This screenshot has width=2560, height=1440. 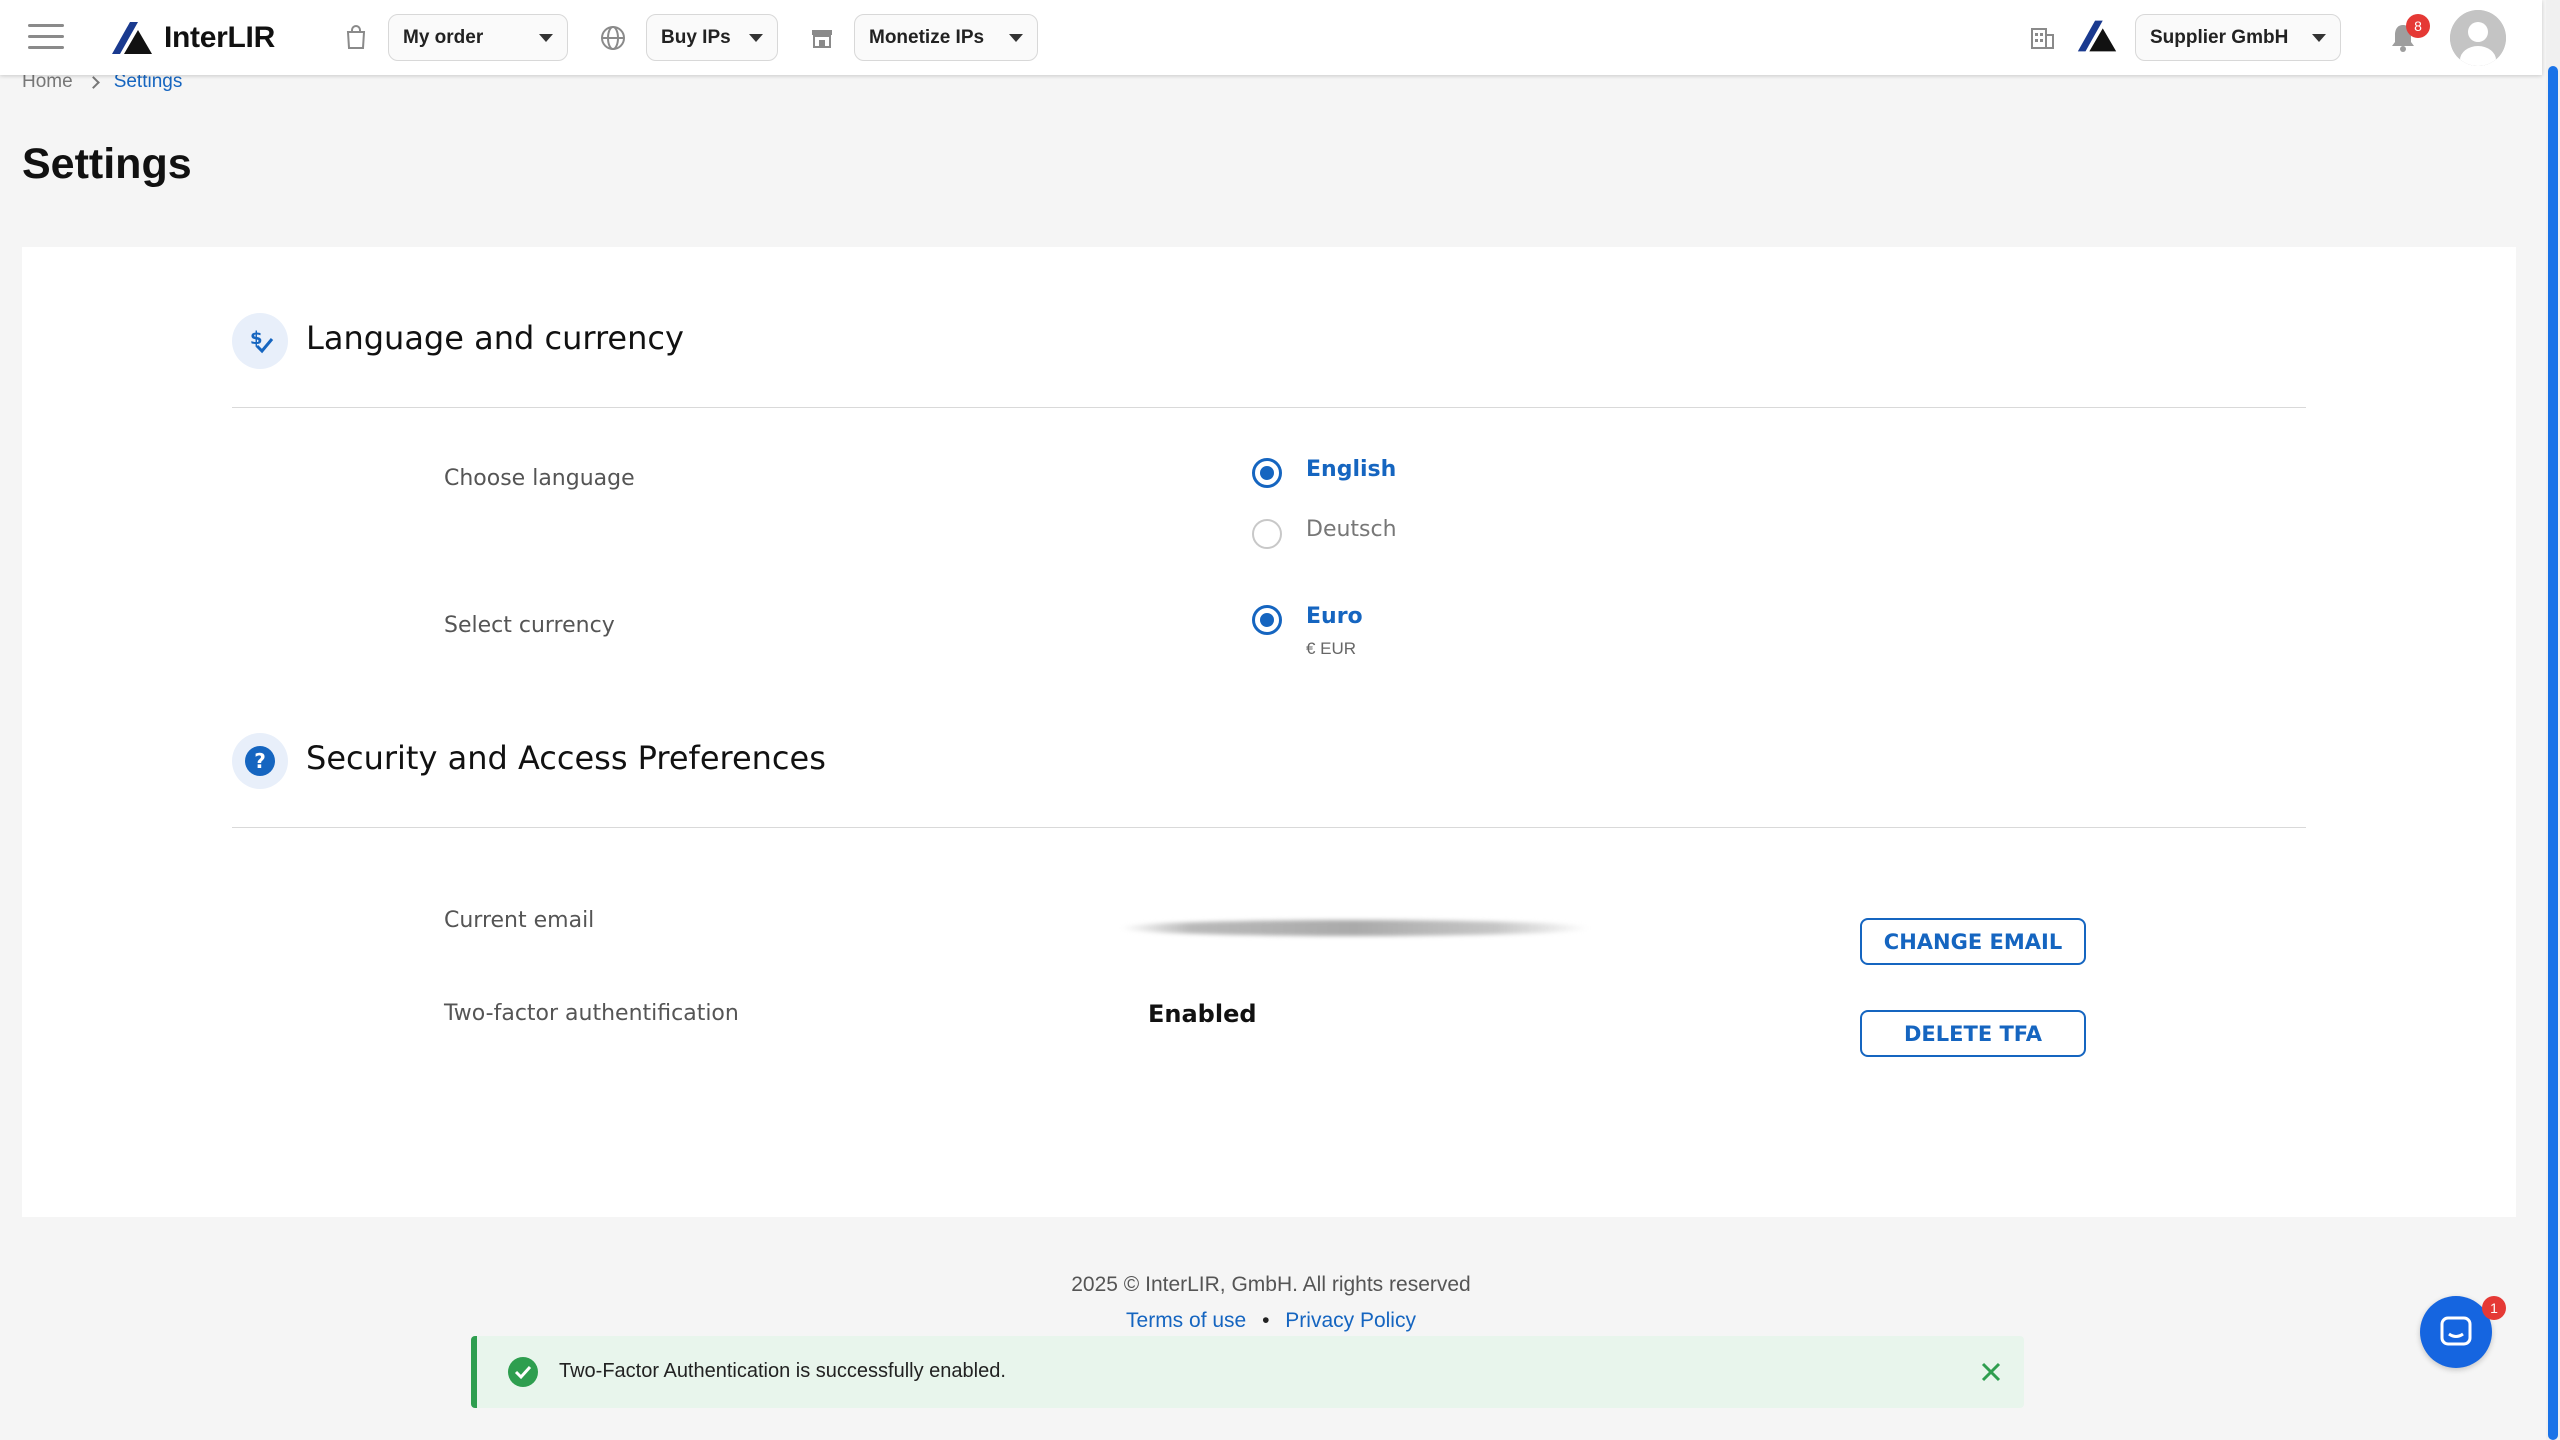 I want to click on radio-deutsch-label: Deutsch, so click(x=1351, y=529).